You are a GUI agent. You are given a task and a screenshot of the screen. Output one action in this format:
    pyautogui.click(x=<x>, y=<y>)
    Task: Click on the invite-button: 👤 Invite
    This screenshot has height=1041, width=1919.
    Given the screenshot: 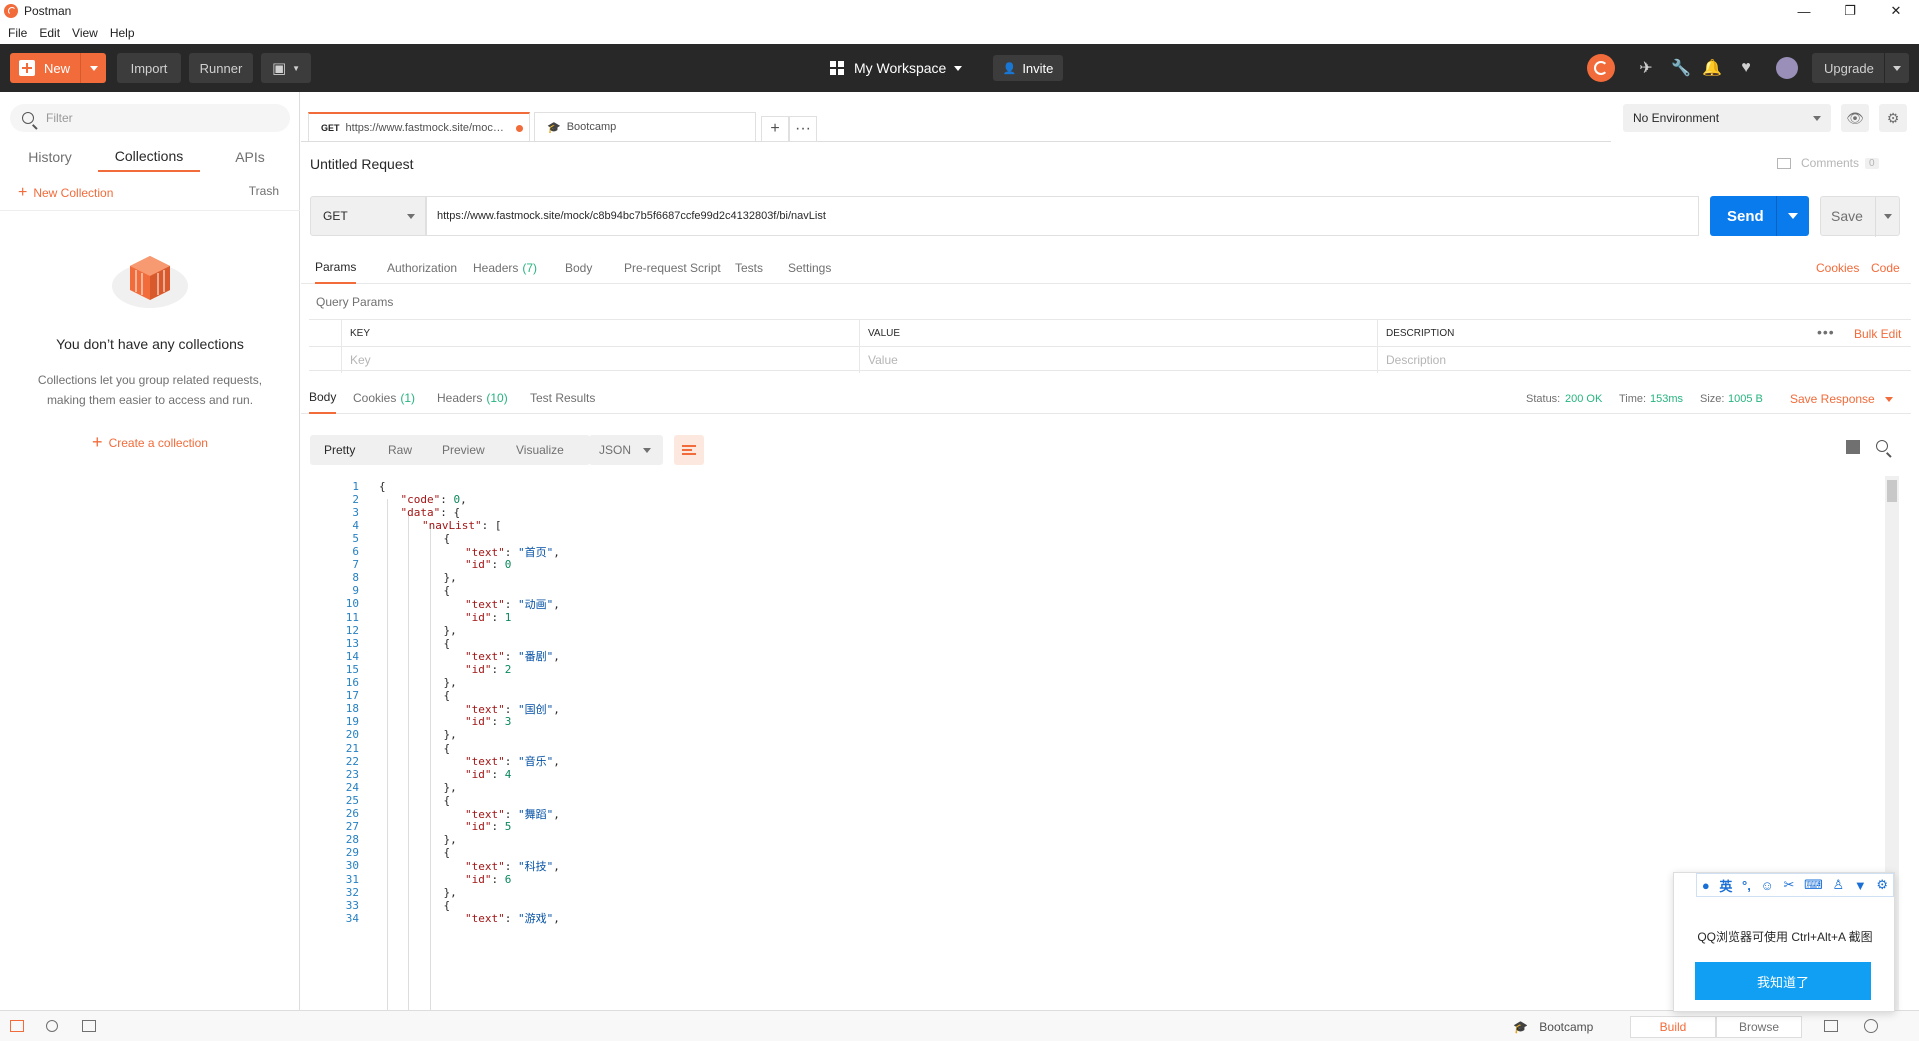 What is the action you would take?
    pyautogui.click(x=1028, y=68)
    